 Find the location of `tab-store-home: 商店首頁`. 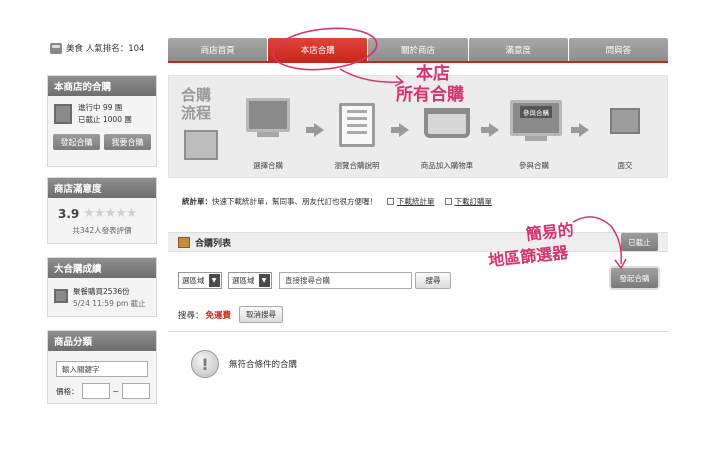

tab-store-home: 商店首頁 is located at coordinates (218, 50).